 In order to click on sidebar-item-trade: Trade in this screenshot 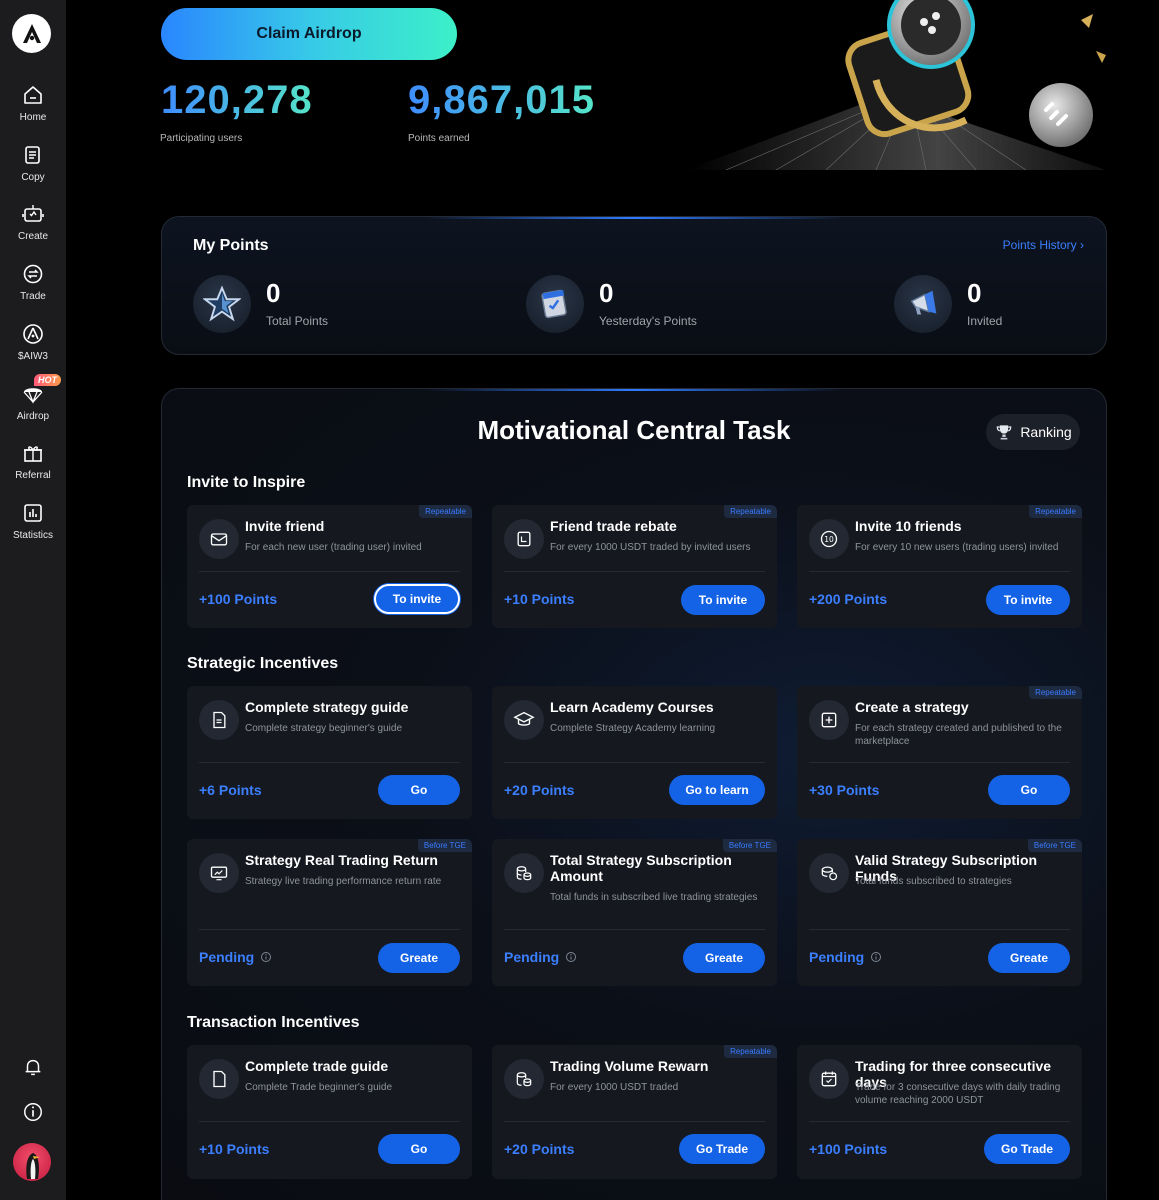, I will do `click(33, 282)`.